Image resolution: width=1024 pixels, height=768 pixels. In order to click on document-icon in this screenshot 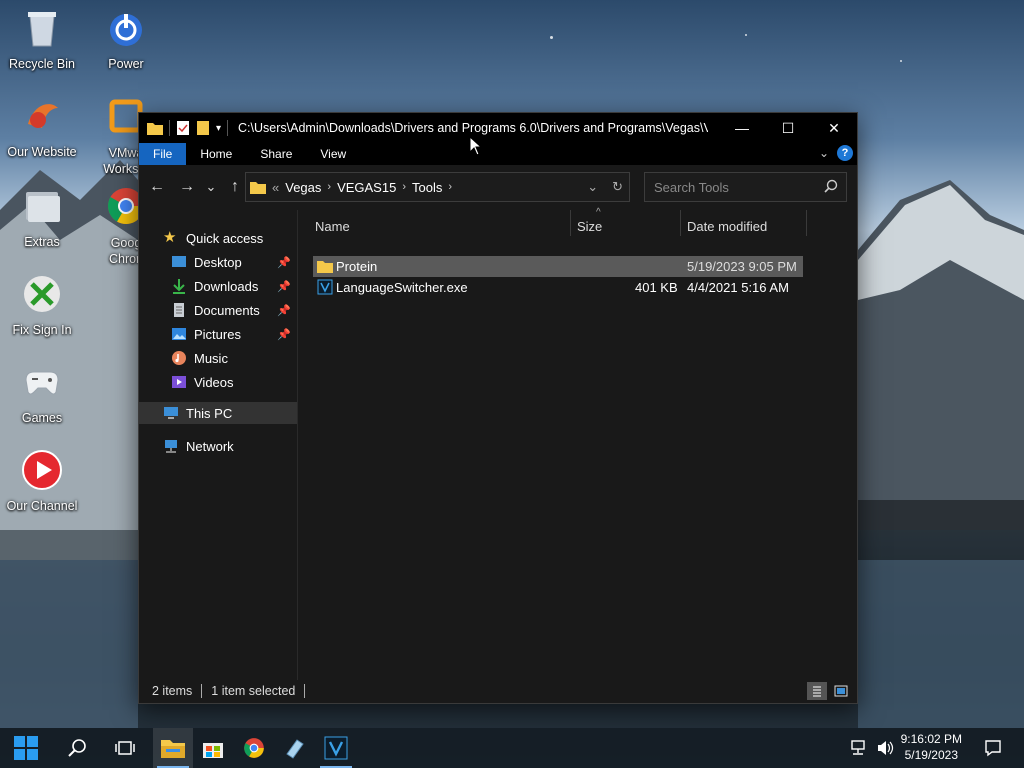, I will do `click(179, 310)`.